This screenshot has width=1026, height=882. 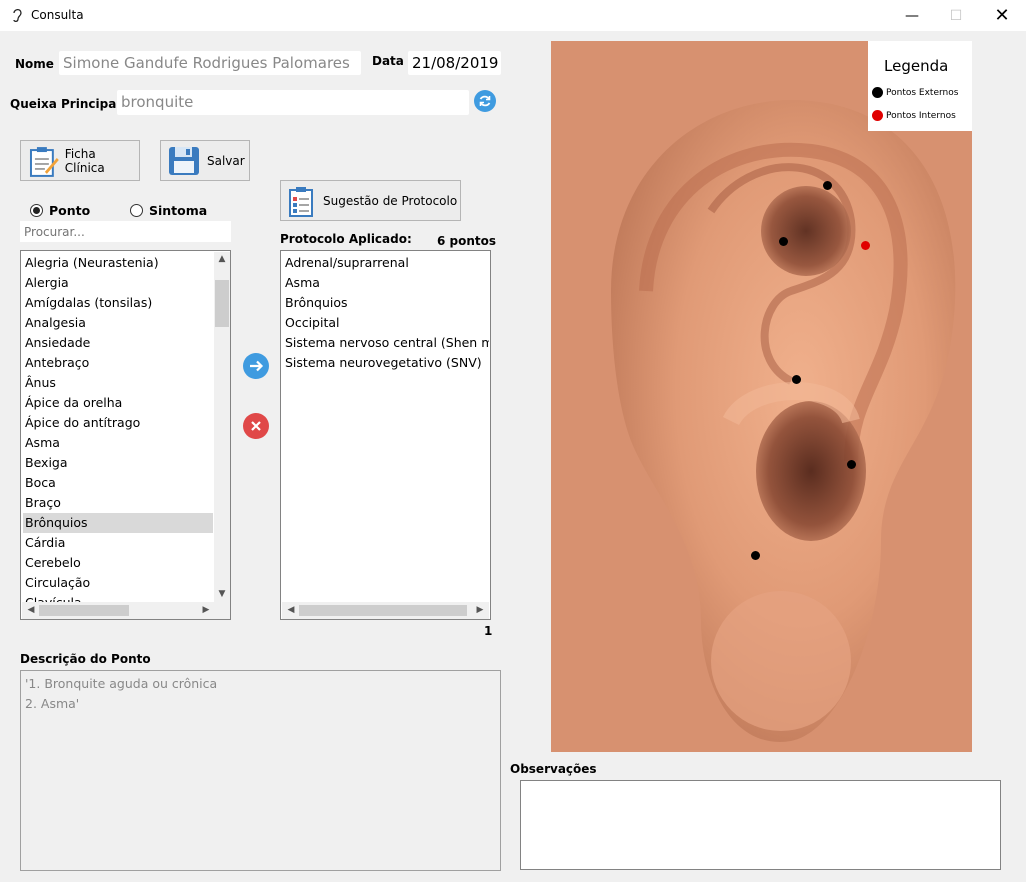 What do you see at coordinates (118, 543) in the screenshot?
I see `list-item: Cárdia` at bounding box center [118, 543].